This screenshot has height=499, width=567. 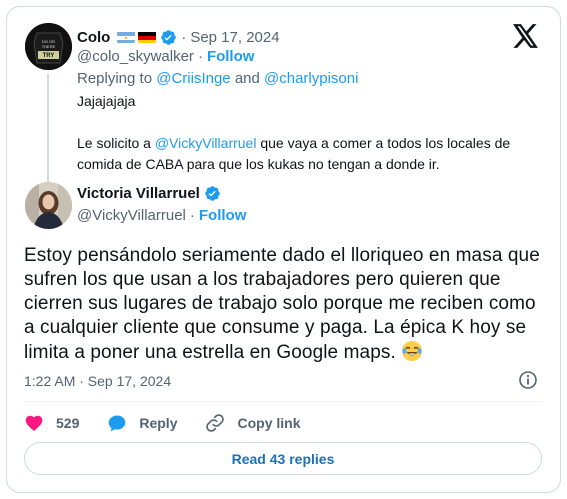 I want to click on replying-prefix: Replying to, so click(x=115, y=78).